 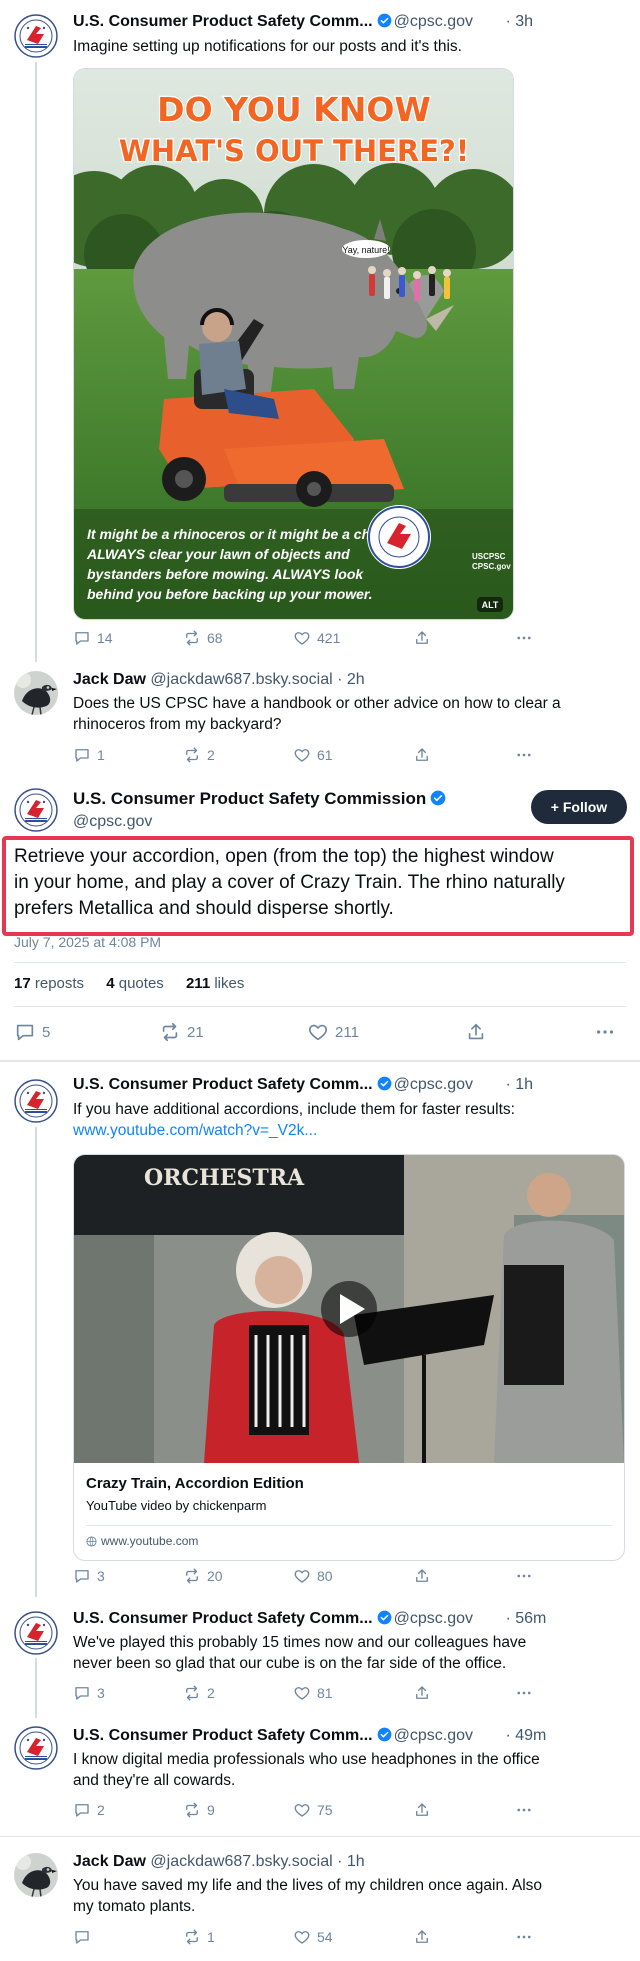 What do you see at coordinates (351, 679) in the screenshot?
I see `post-time: · 2h` at bounding box center [351, 679].